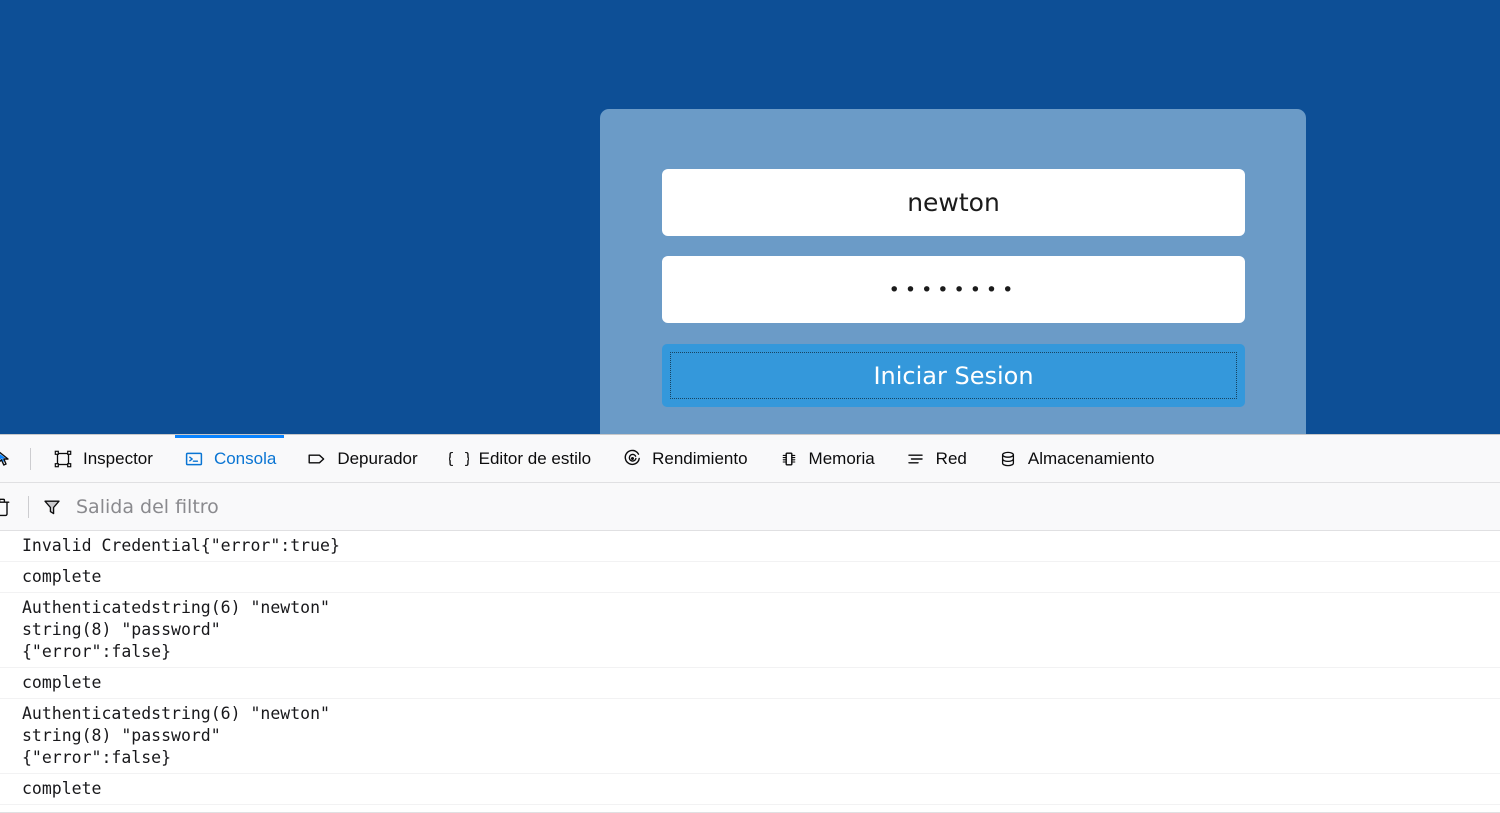 The height and width of the screenshot is (813, 1500). I want to click on tab-inspector-label: Inspector, so click(118, 458).